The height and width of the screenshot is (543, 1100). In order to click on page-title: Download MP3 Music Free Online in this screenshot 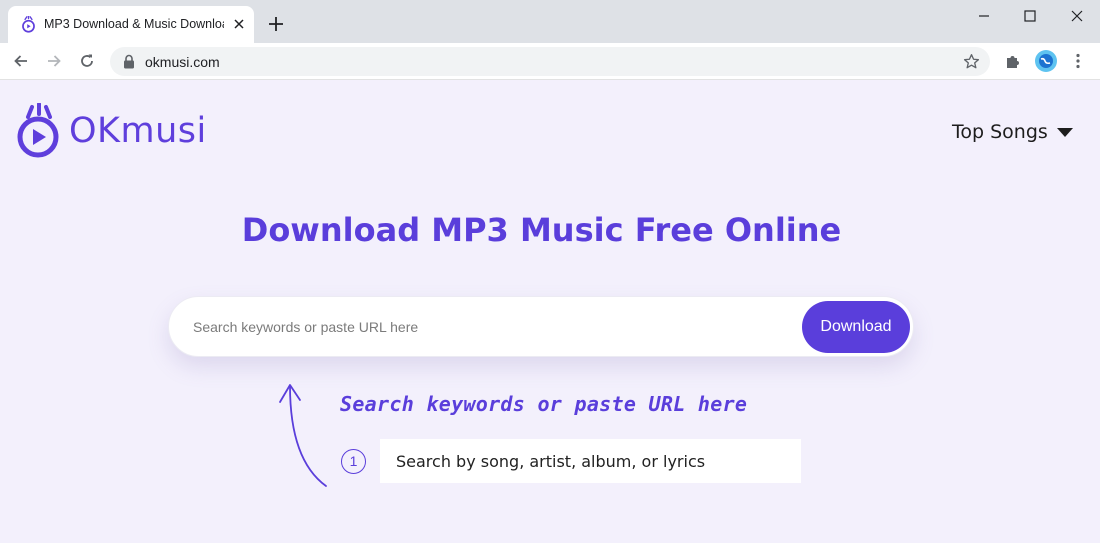, I will do `click(541, 230)`.